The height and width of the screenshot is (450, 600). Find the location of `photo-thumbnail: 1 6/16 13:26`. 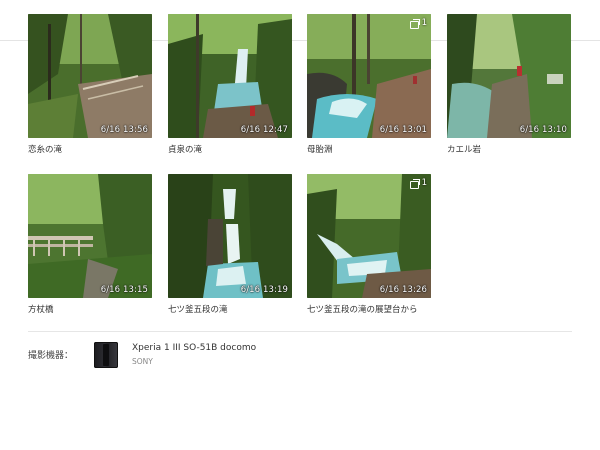

photo-thumbnail: 1 6/16 13:26 is located at coordinates (369, 236).